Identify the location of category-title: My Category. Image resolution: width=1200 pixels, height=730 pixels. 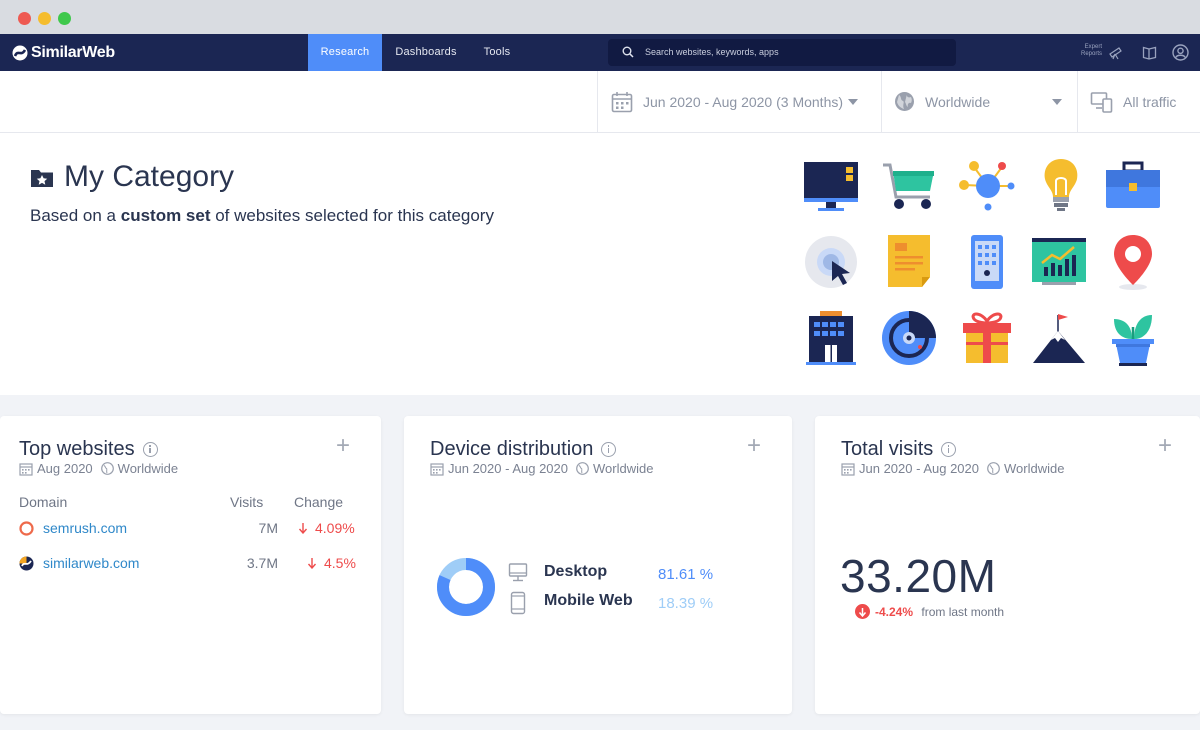
(149, 176).